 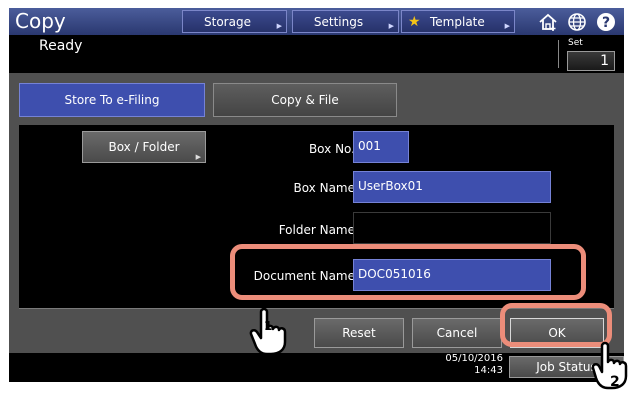 I want to click on box-folder-label: Box / Folder, so click(x=144, y=147).